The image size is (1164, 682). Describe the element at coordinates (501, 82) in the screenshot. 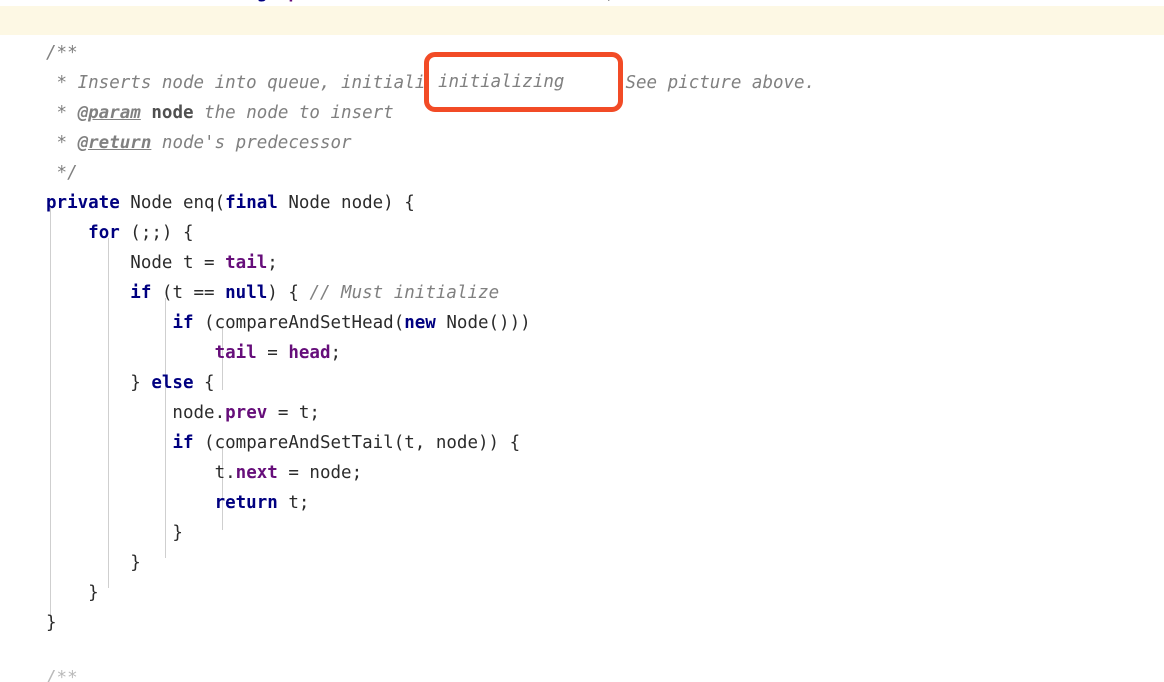

I see `annotation-highlighted-text: initializing` at that location.